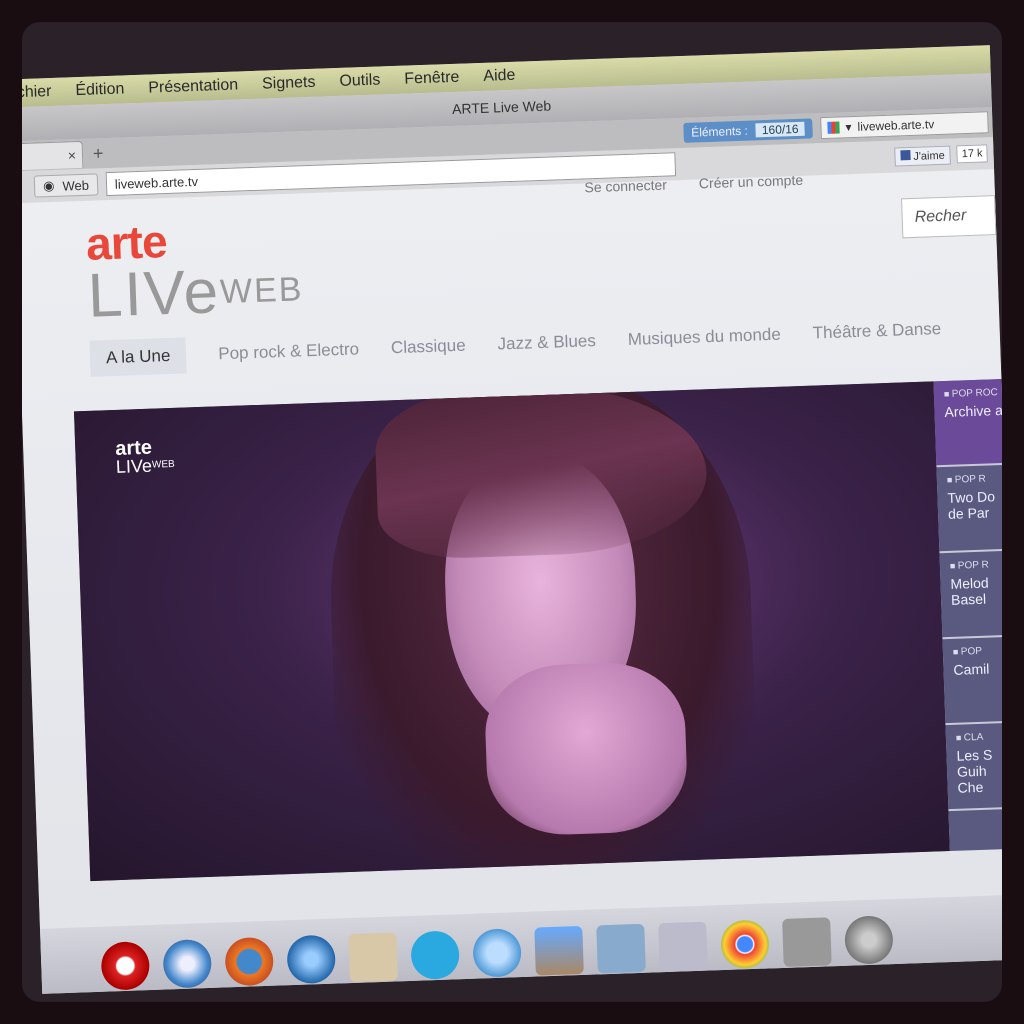 The width and height of the screenshot is (1024, 1024). What do you see at coordinates (896, 125) in the screenshot?
I see `toolbar-search-value: liveweb.arte.tv` at bounding box center [896, 125].